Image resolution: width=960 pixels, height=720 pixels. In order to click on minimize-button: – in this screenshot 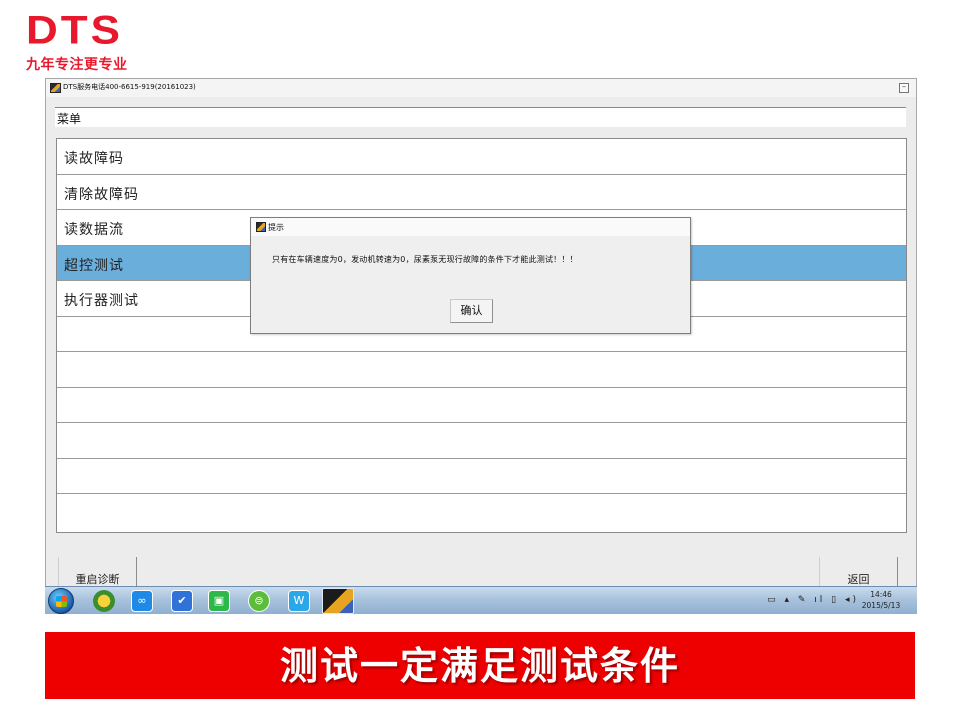, I will do `click(904, 88)`.